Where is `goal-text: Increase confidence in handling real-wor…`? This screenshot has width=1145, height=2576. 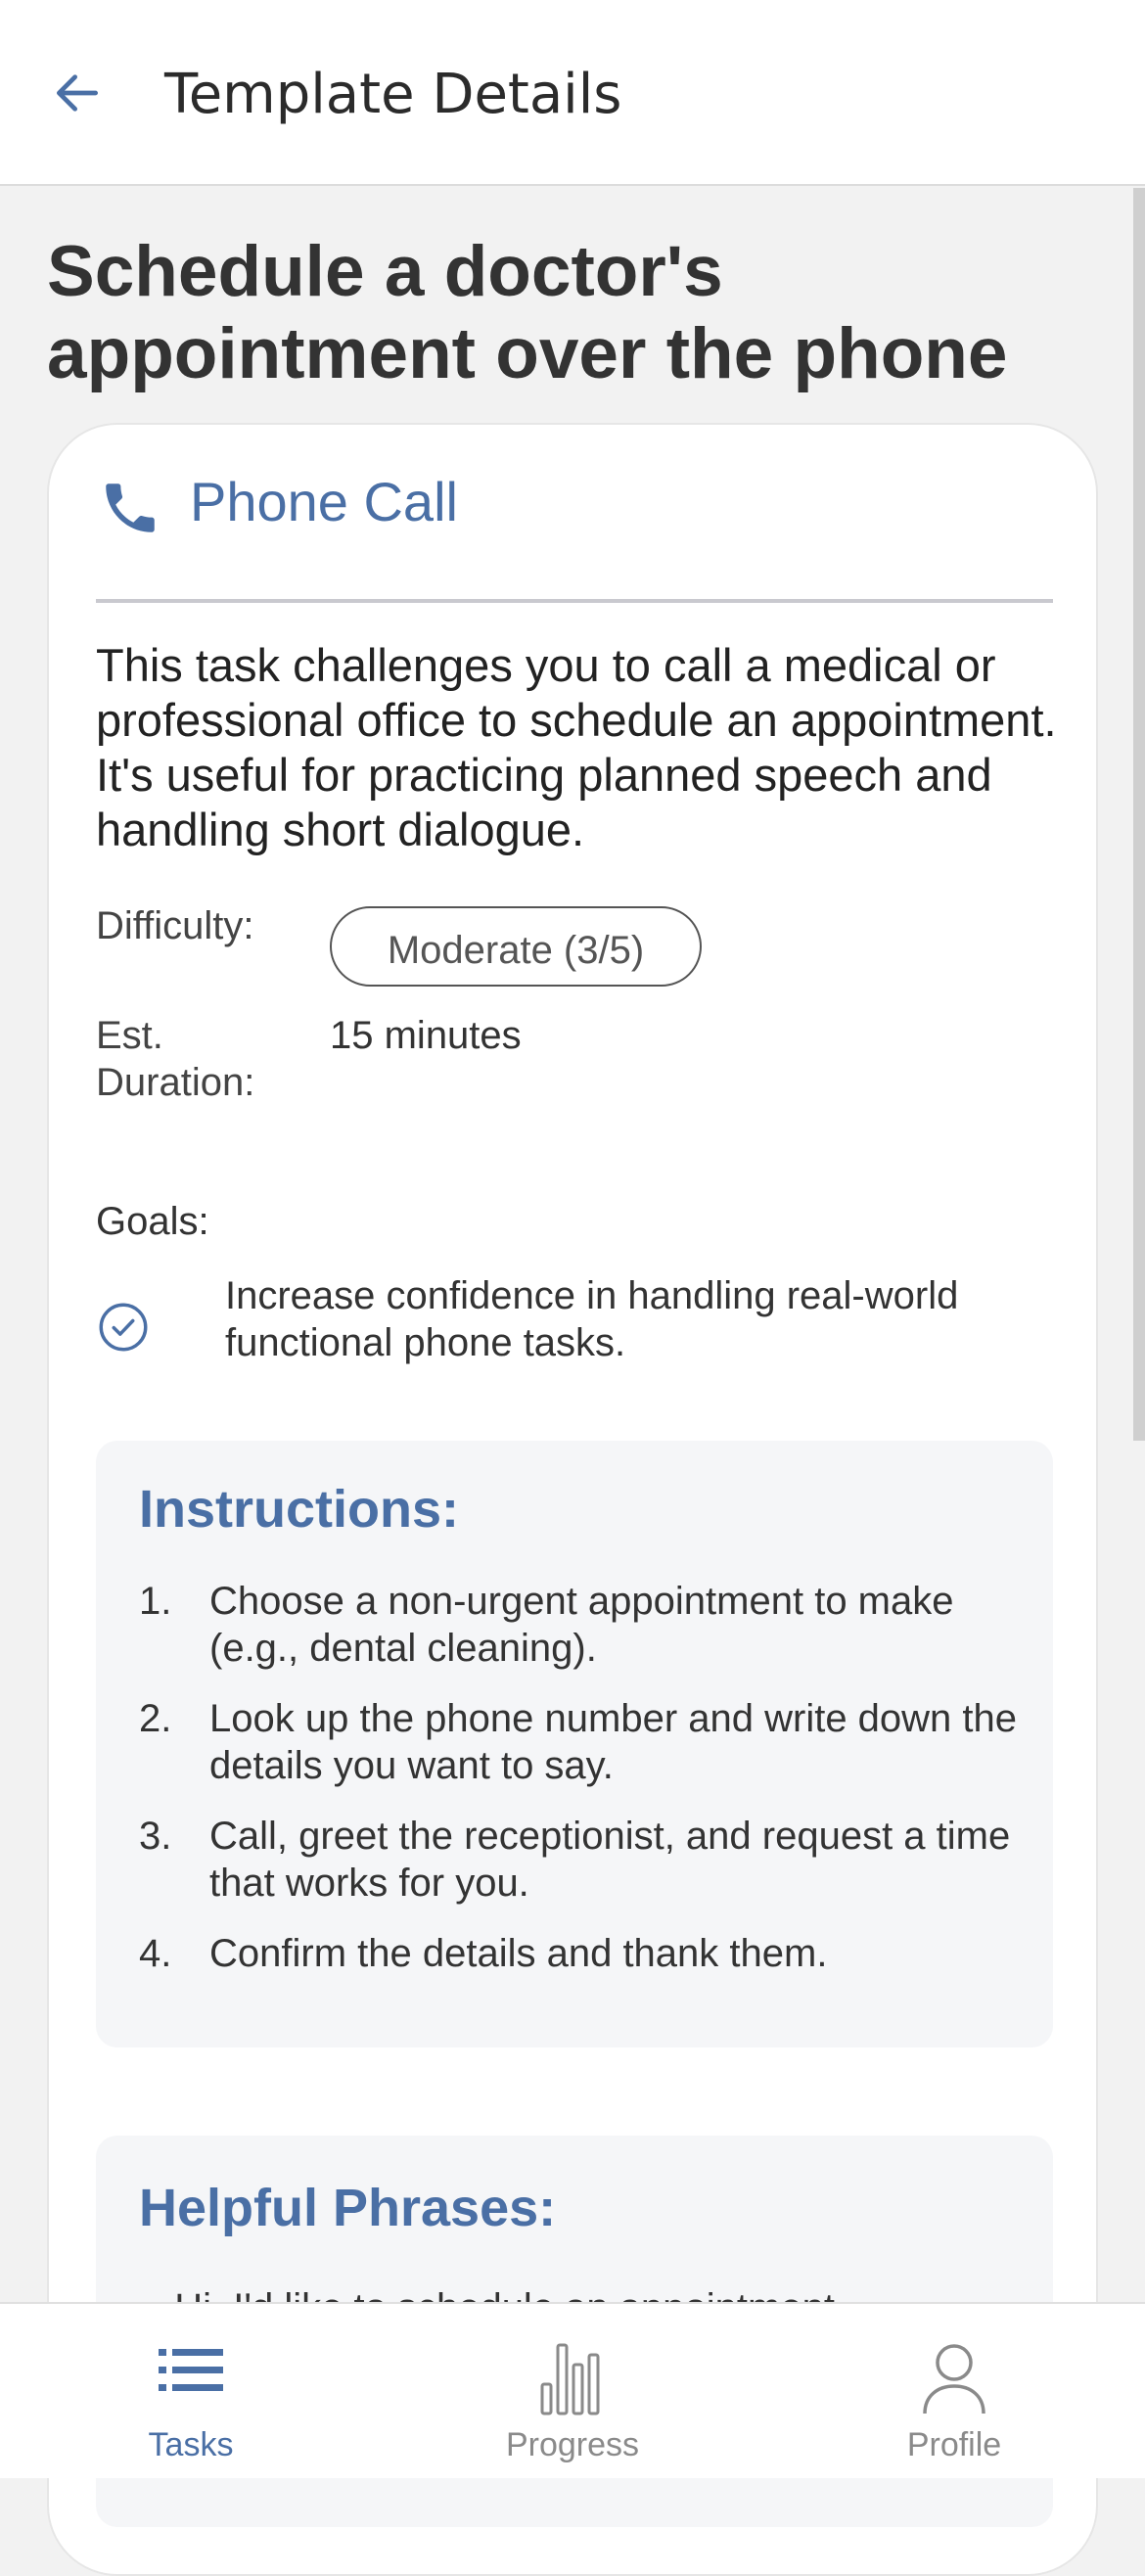 goal-text: Increase confidence in handling real-wor… is located at coordinates (592, 1319).